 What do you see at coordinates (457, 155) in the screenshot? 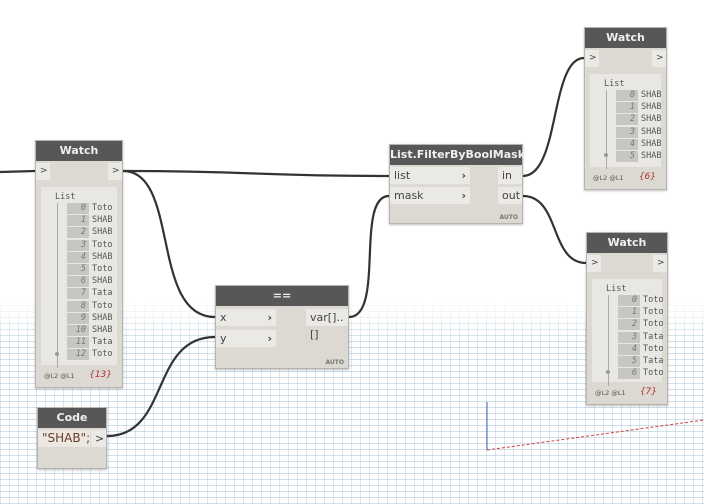
I see `filter-title: List.FilterByBoolMask` at bounding box center [457, 155].